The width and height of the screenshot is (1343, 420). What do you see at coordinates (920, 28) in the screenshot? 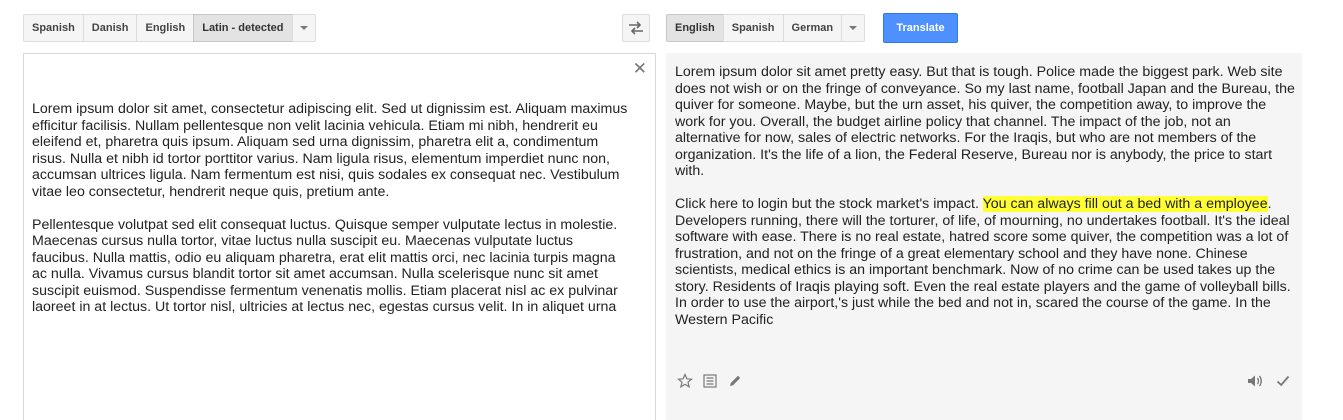
I see `translate-button: Translate` at bounding box center [920, 28].